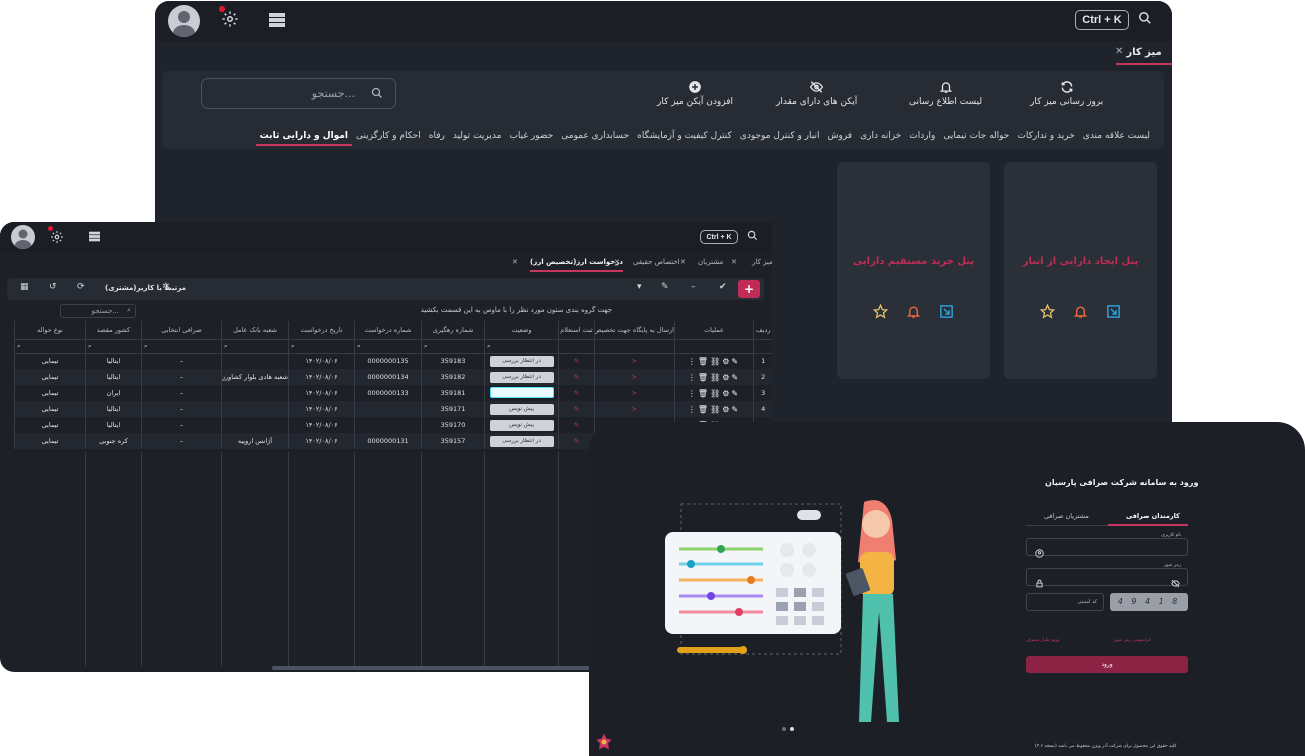 This screenshot has height=756, width=1305. I want to click on captcha-input: کد امنیتی, so click(1065, 602).